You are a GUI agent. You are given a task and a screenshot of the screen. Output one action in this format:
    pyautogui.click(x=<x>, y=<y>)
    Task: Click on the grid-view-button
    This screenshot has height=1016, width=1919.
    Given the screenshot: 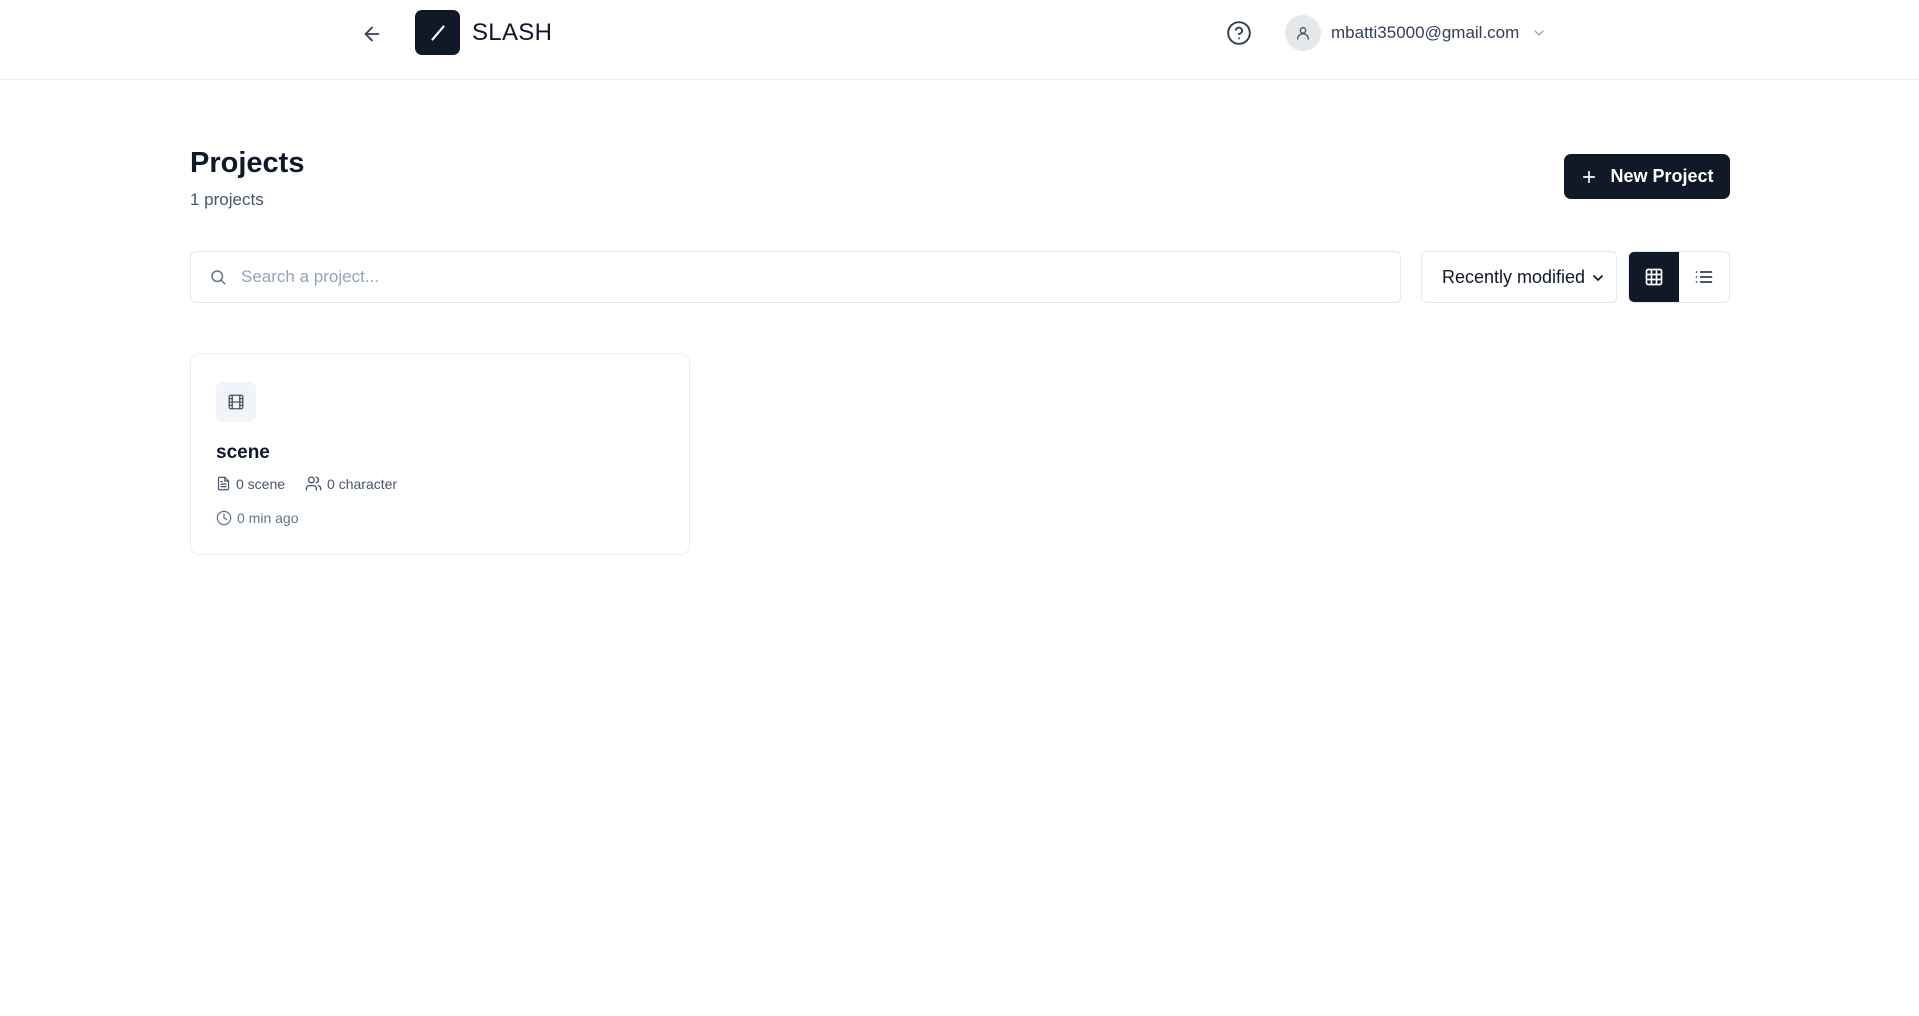 What is the action you would take?
    pyautogui.click(x=1654, y=277)
    